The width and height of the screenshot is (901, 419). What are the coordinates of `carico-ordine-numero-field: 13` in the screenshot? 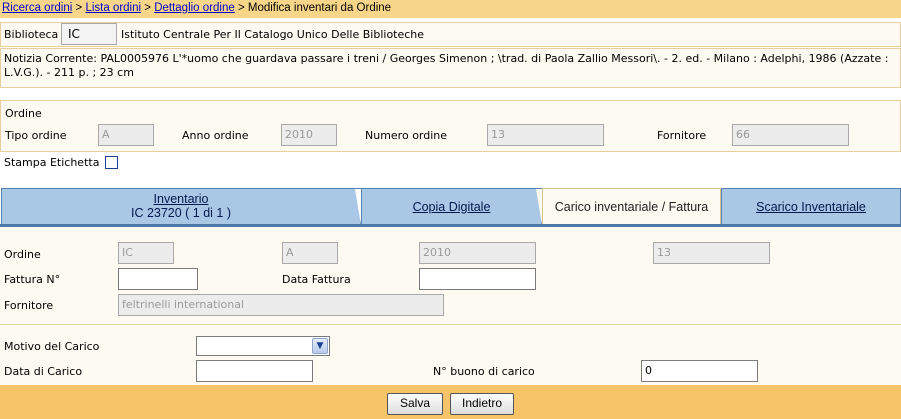 It's located at (711, 253).